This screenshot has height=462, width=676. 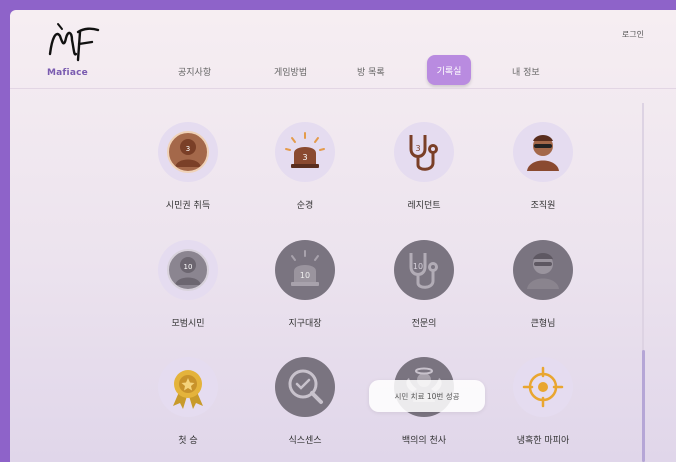 I want to click on crosshair-icon, so click(x=543, y=387).